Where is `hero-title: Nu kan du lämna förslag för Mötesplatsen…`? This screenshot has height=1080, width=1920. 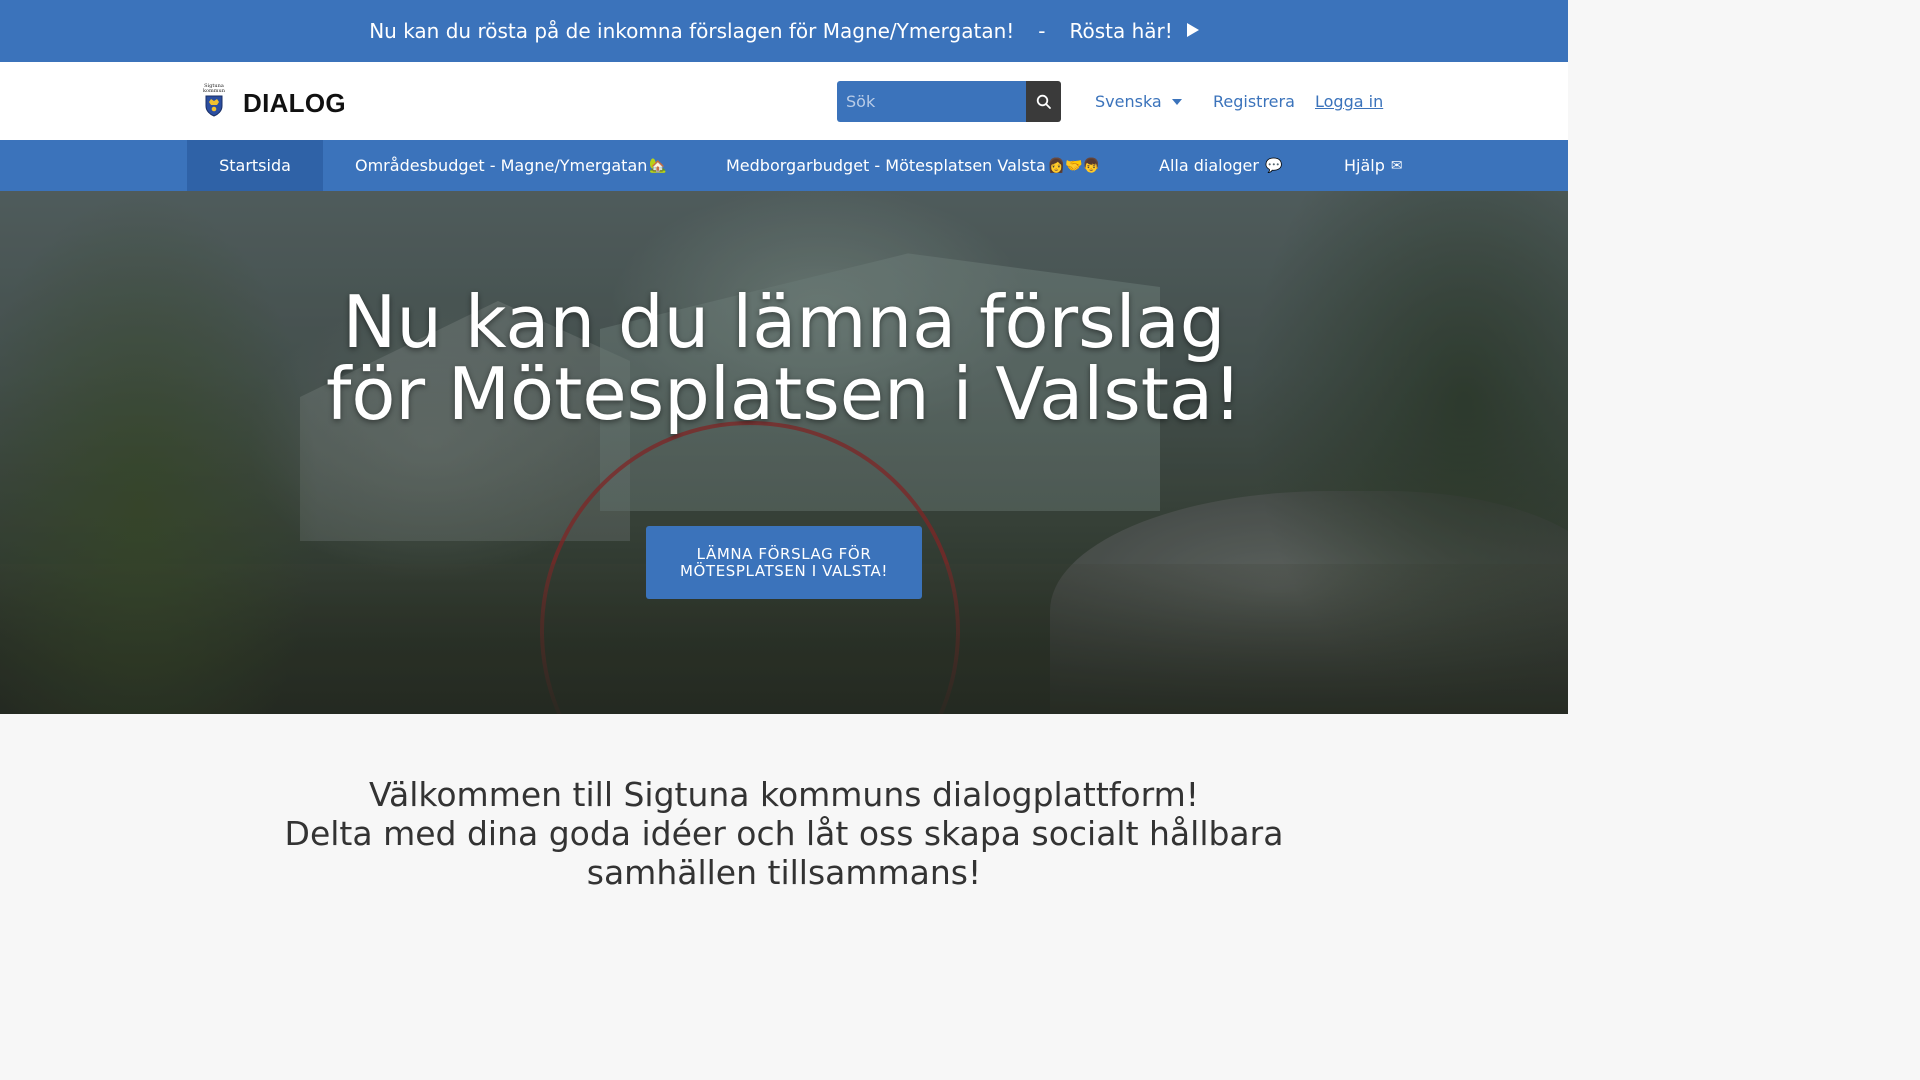
hero-title: Nu kan du lämna förslag för Mötesplatsen… is located at coordinates (784, 358).